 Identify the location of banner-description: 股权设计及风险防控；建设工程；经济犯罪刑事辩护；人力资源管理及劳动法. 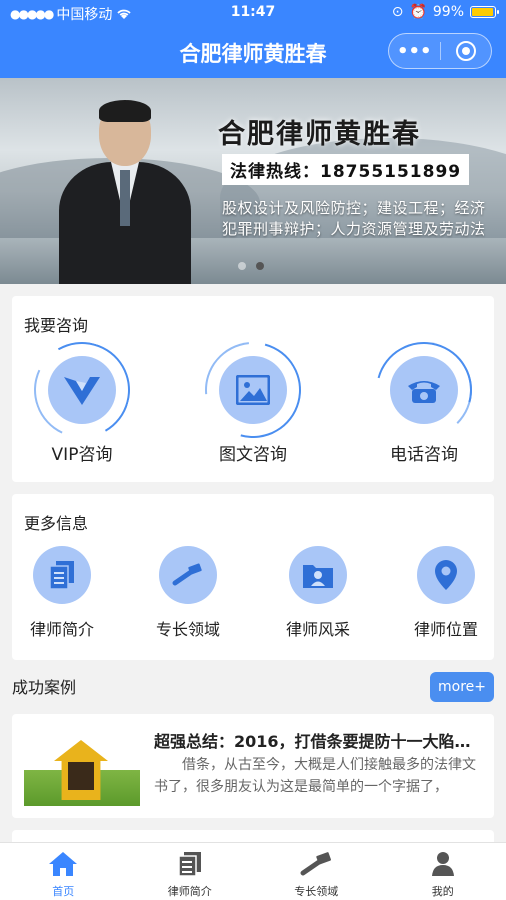
(354, 218).